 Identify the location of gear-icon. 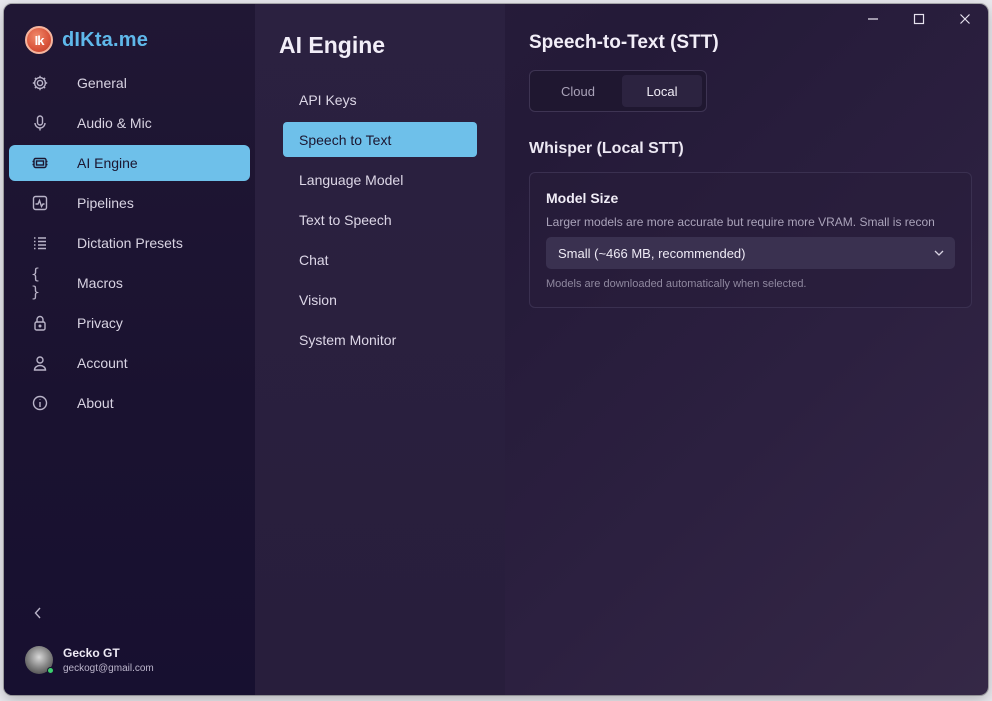
(40, 83).